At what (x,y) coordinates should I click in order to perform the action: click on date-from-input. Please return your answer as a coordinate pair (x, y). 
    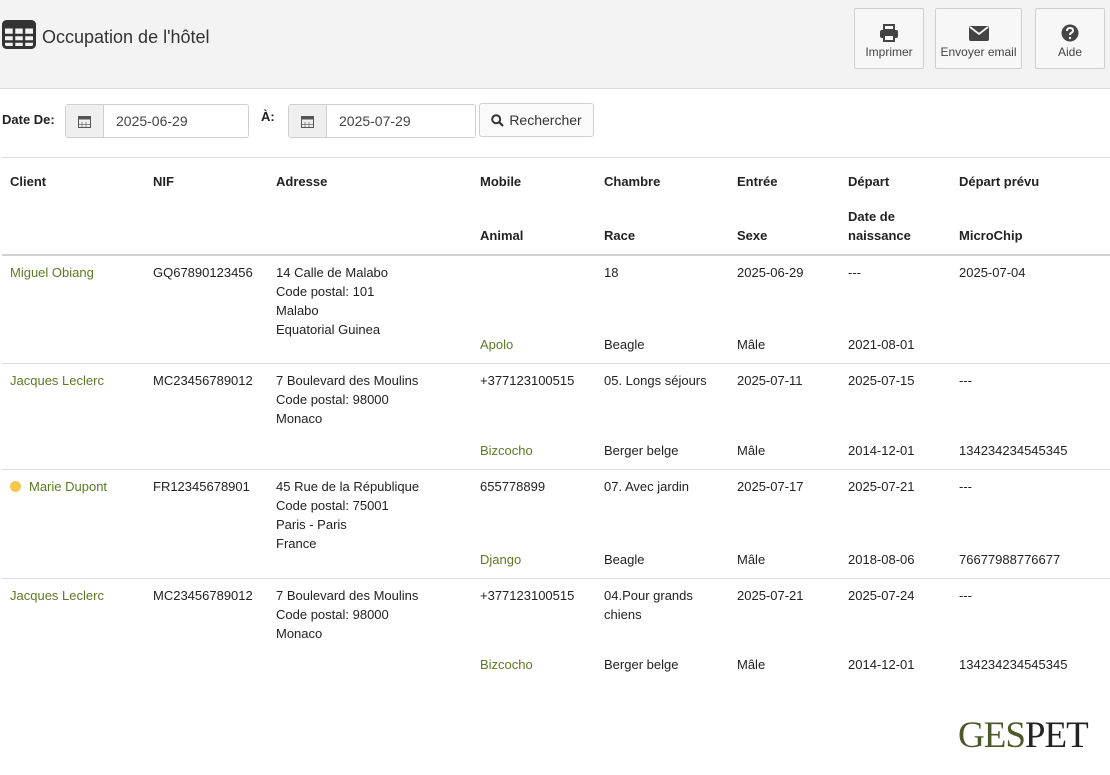
    Looking at the image, I should click on (176, 121).